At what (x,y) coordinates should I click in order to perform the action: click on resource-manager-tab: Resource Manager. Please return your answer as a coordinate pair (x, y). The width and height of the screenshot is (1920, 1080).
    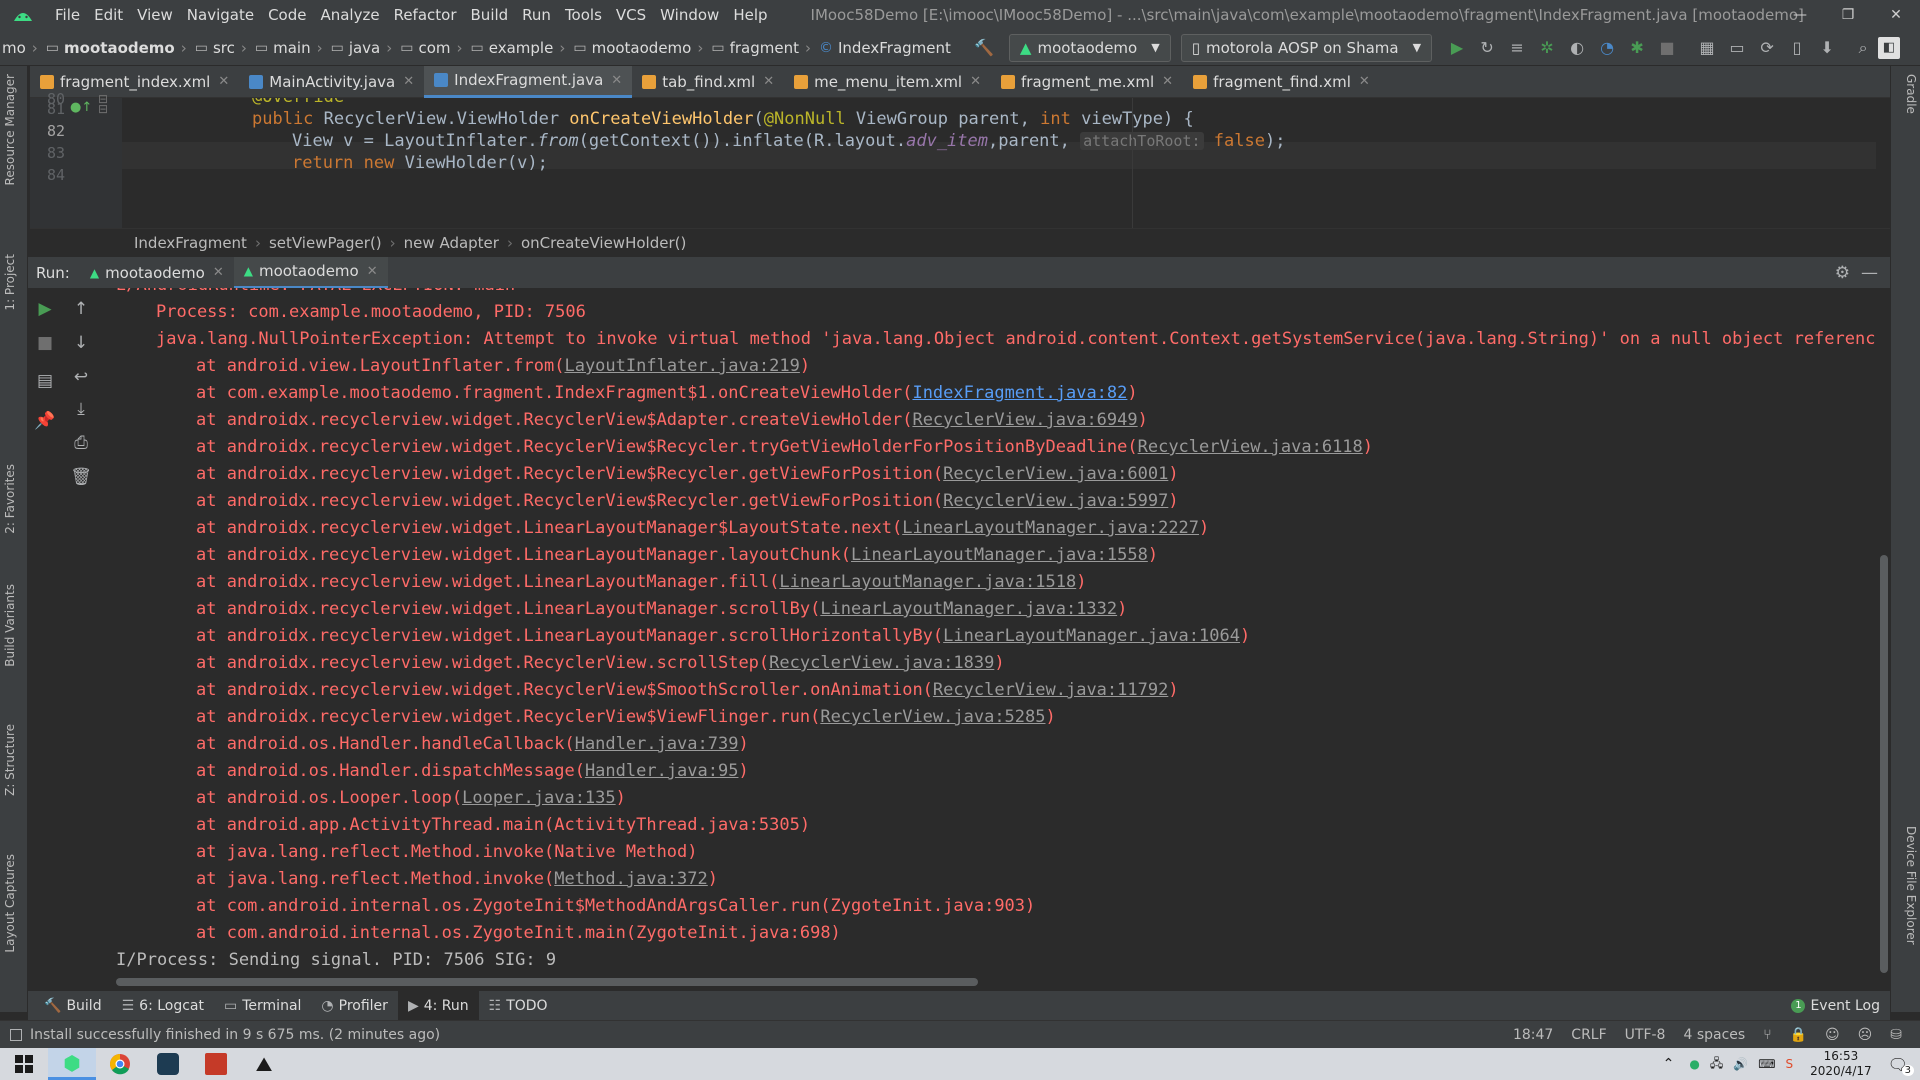
    Looking at the image, I should click on (14, 129).